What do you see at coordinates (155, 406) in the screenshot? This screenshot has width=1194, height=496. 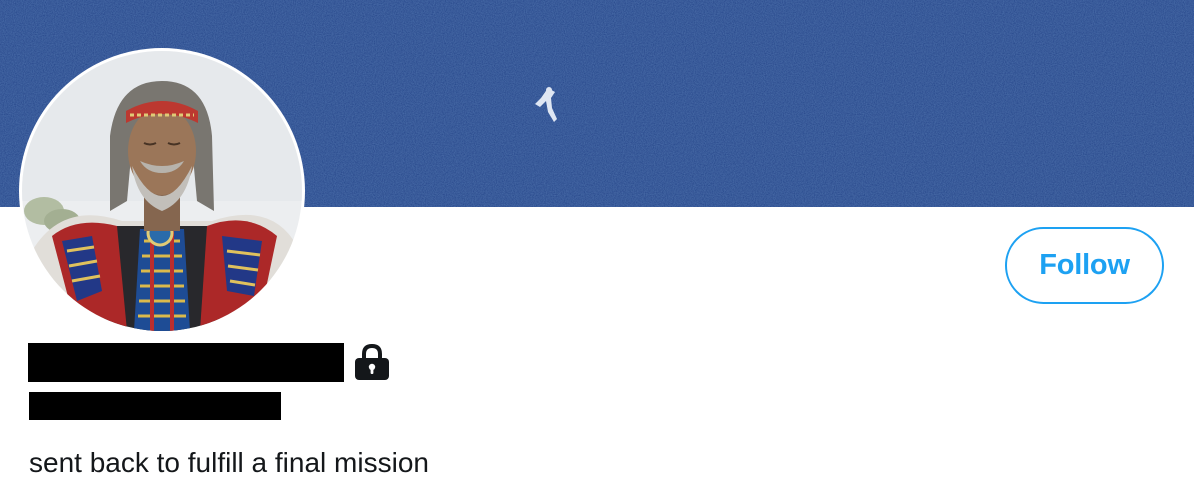 I see `redacted-handle` at bounding box center [155, 406].